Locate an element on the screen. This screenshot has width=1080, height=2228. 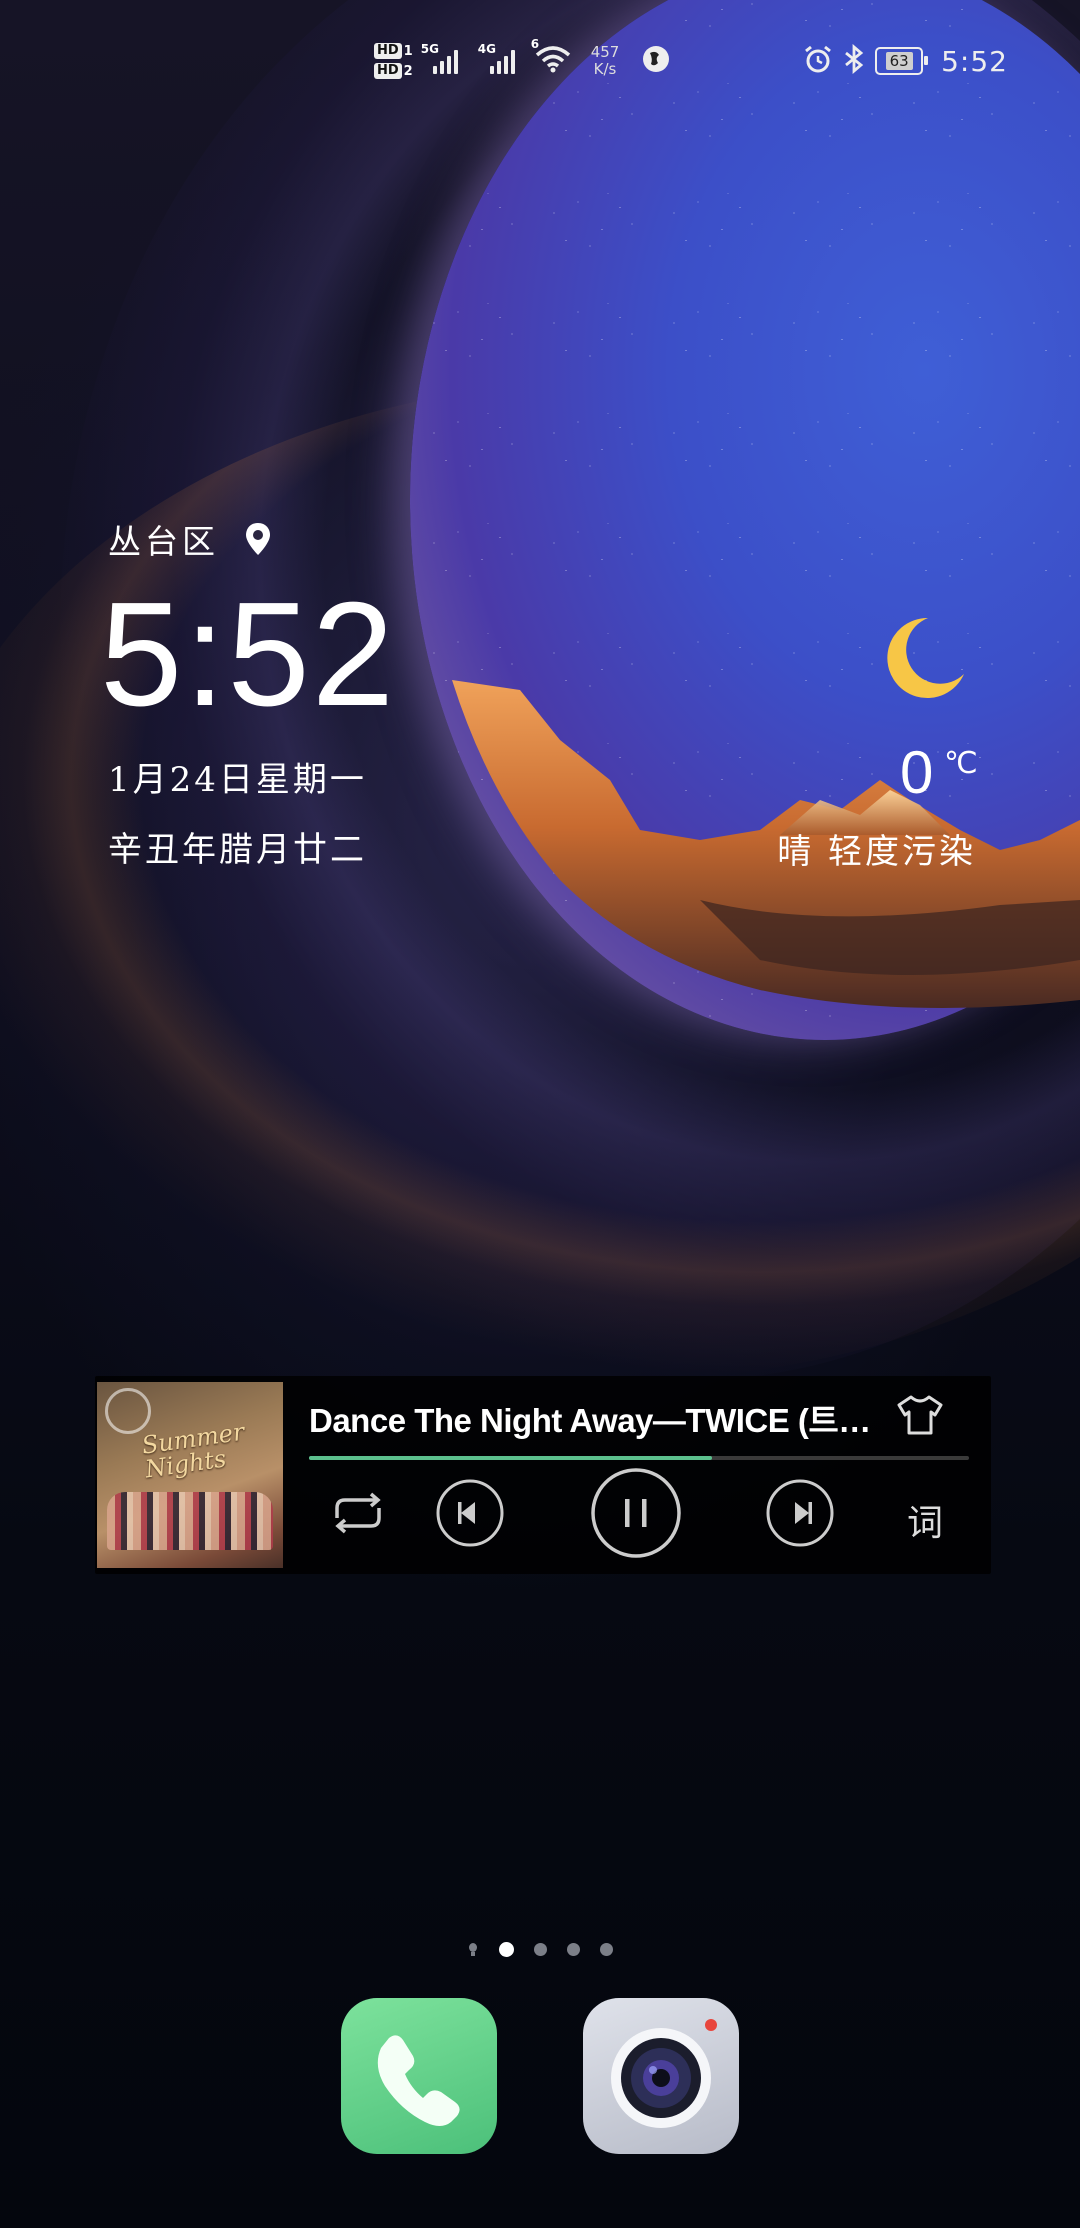
hd-icon: HD 1 HD 2 is located at coordinates (393, 61).